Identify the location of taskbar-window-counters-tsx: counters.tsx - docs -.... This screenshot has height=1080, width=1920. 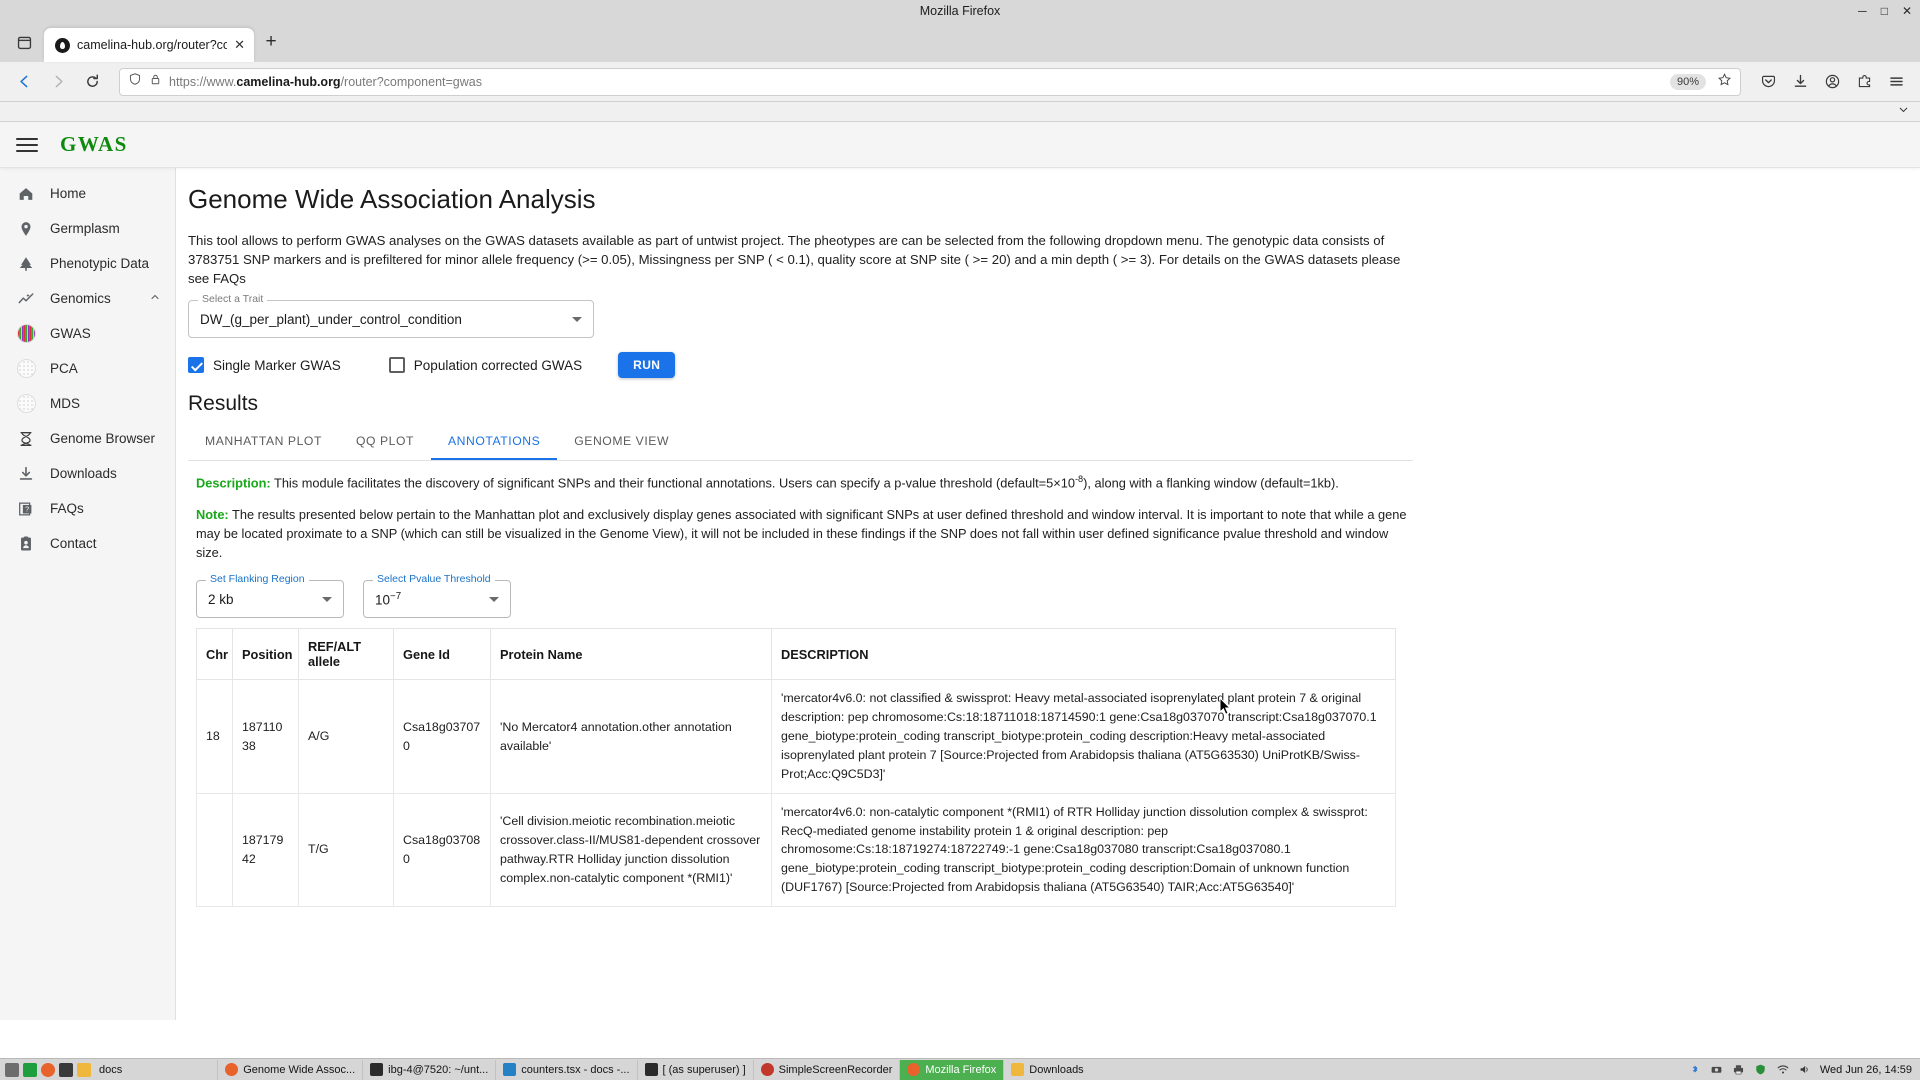
(565, 1069).